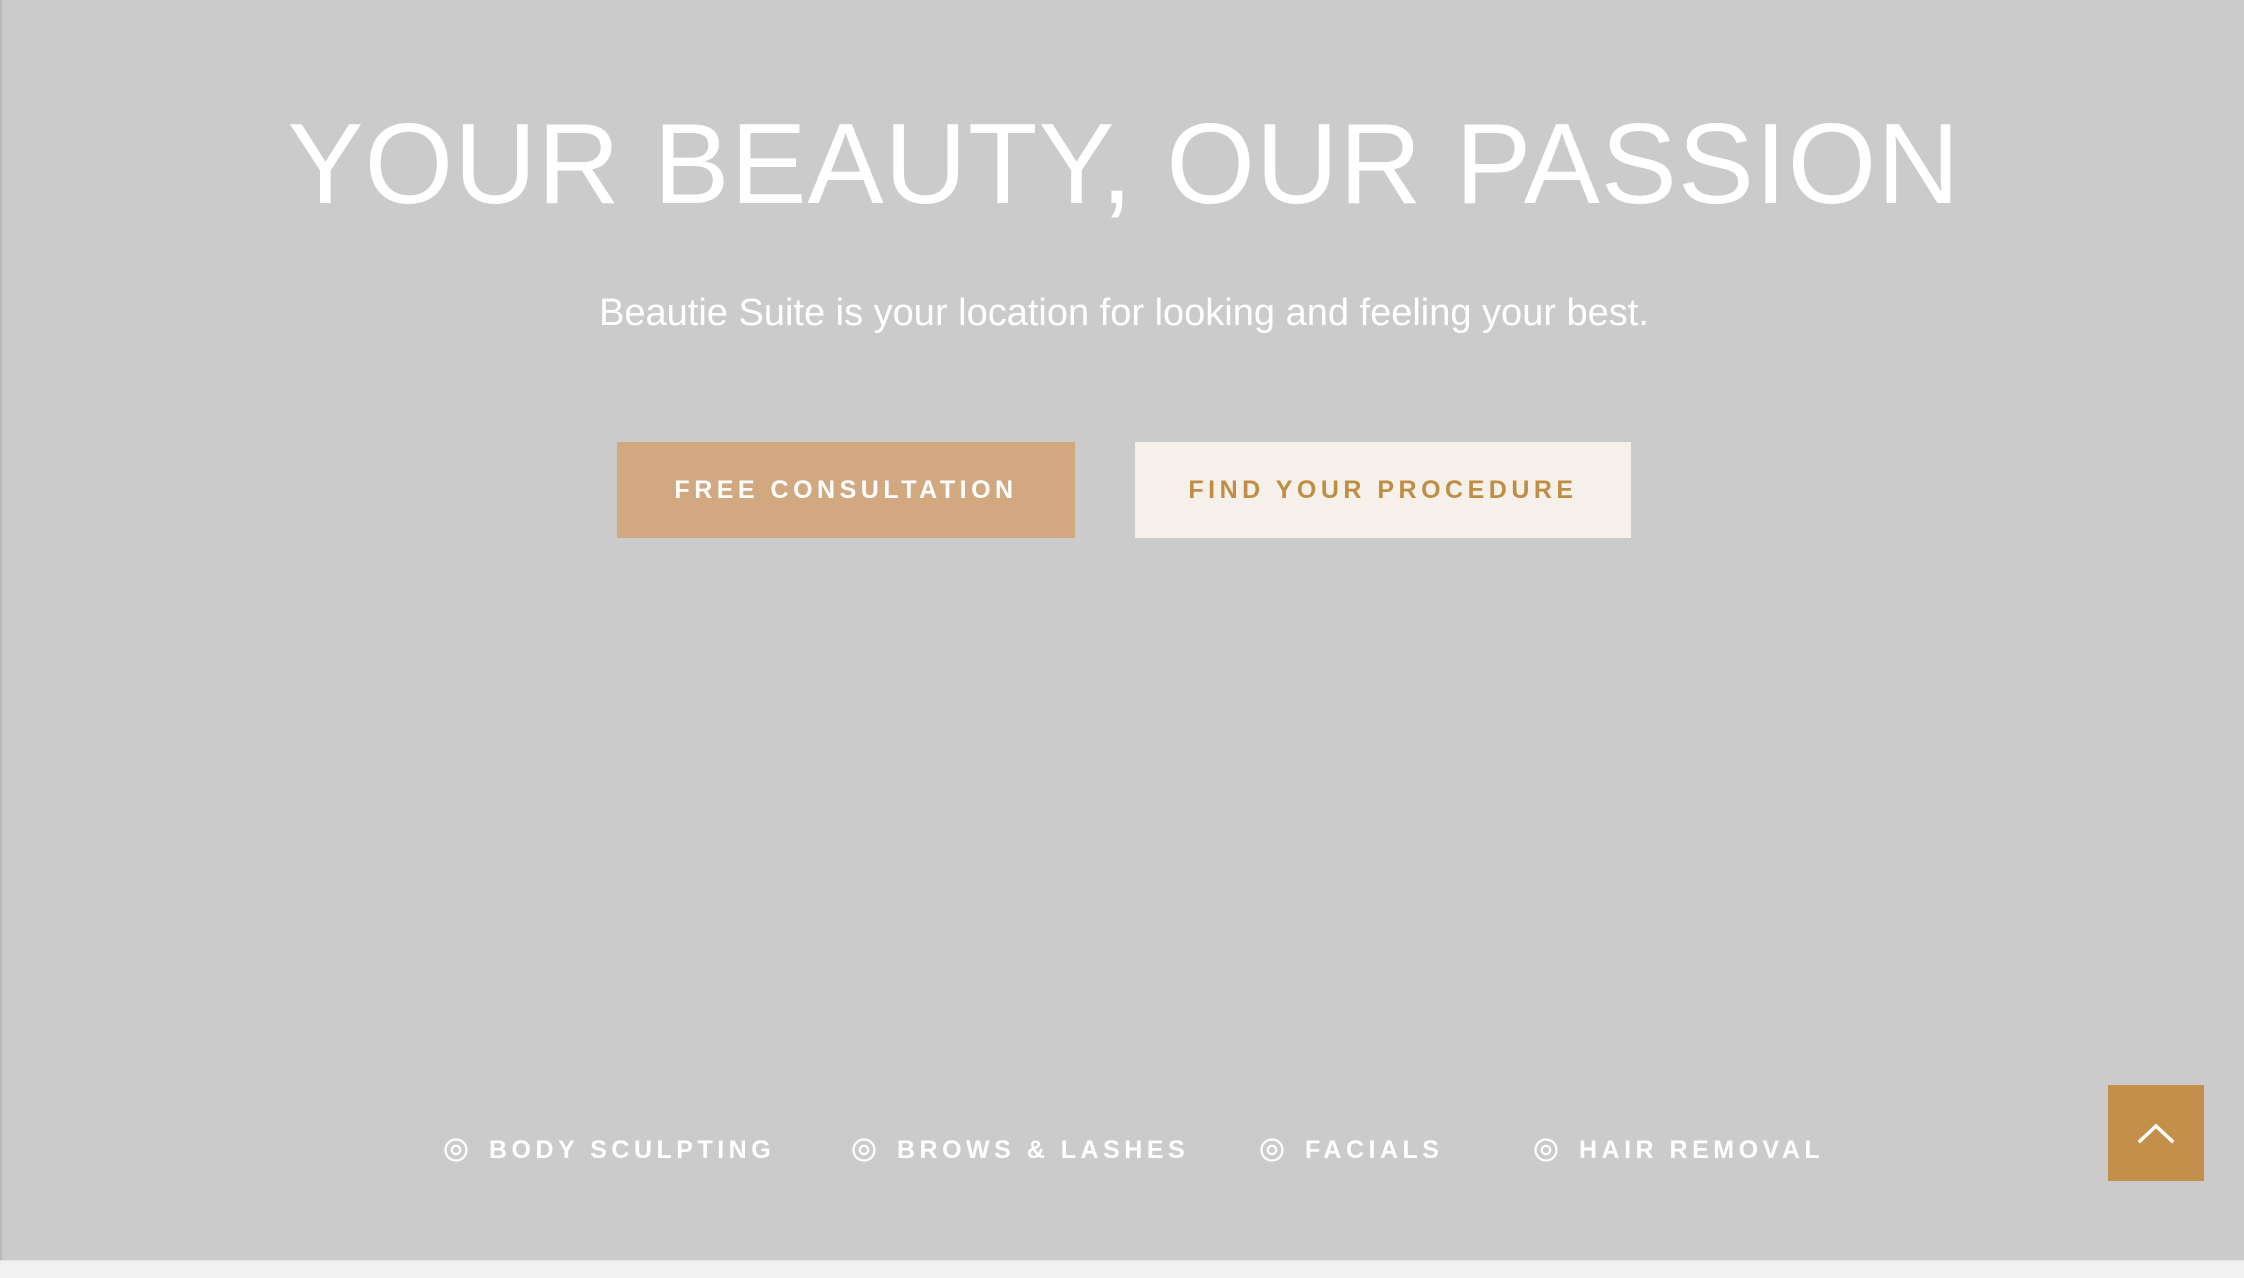 The height and width of the screenshot is (1278, 2244). I want to click on chevron-up-icon, so click(2156, 1133).